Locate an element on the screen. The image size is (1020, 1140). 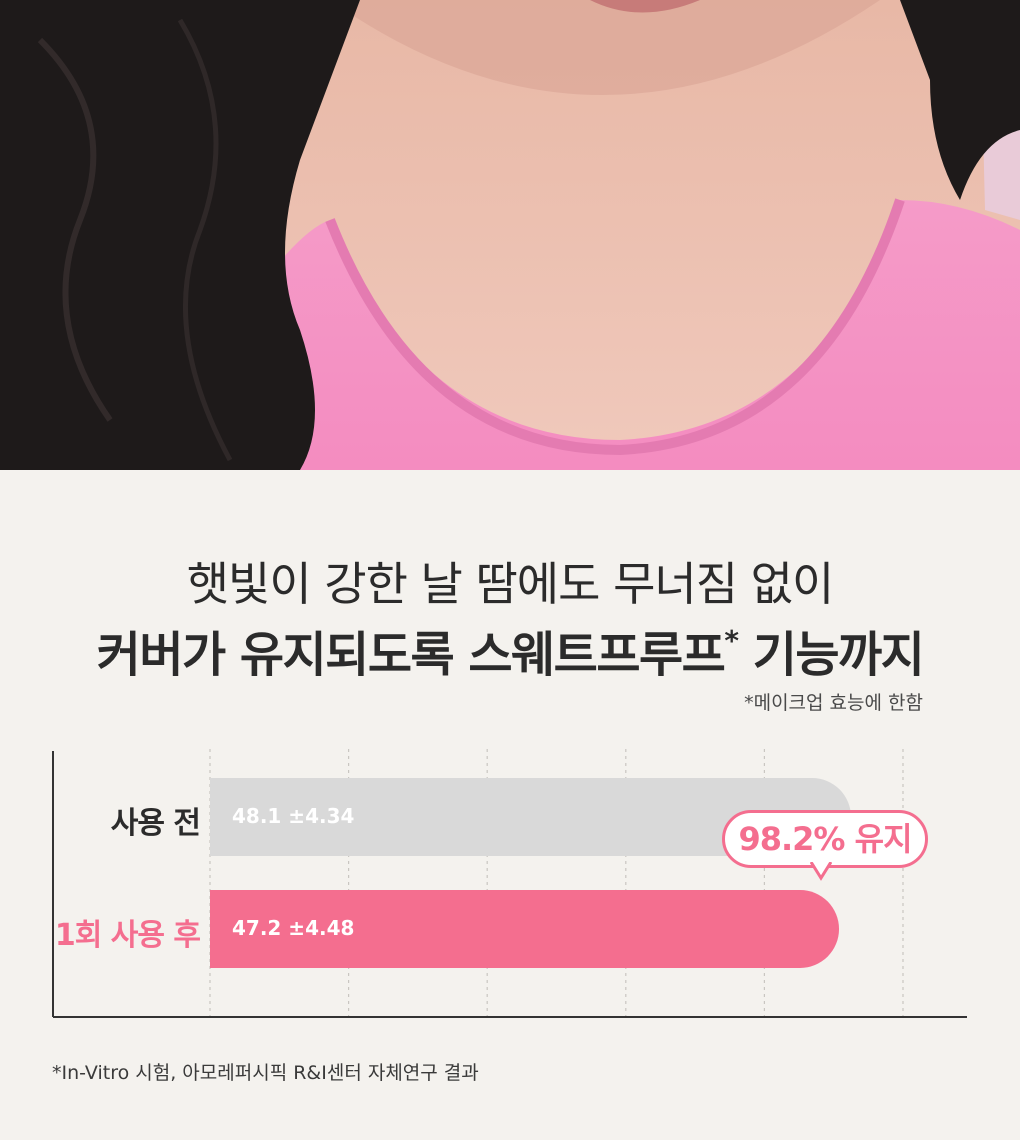
bar-value-label: 48.1 ±4.34 is located at coordinates (293, 816).